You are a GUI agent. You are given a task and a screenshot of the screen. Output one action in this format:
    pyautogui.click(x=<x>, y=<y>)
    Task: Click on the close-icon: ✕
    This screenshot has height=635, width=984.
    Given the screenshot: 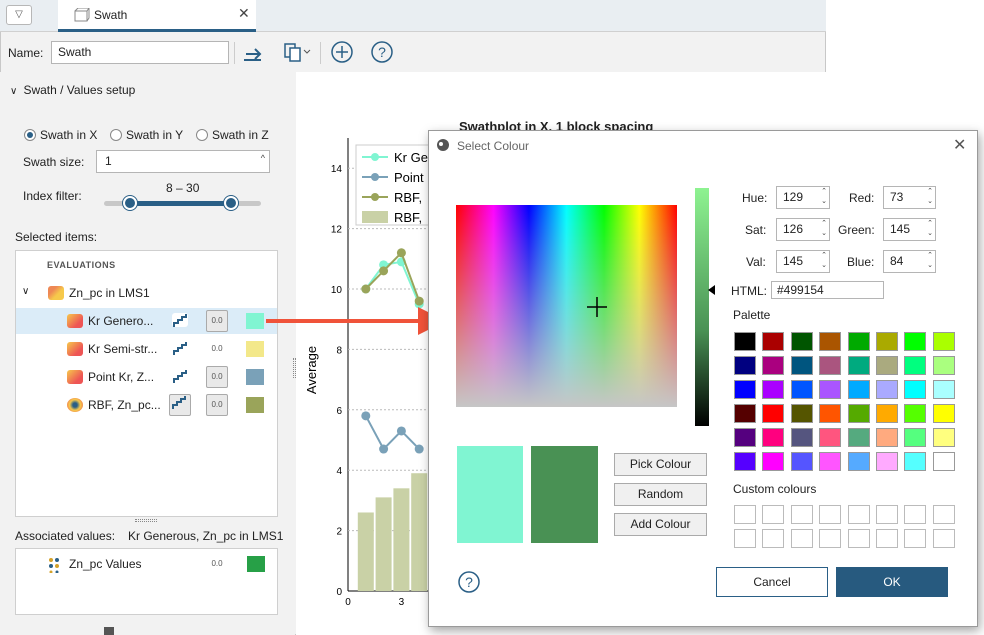 What is the action you would take?
    pyautogui.click(x=959, y=145)
    